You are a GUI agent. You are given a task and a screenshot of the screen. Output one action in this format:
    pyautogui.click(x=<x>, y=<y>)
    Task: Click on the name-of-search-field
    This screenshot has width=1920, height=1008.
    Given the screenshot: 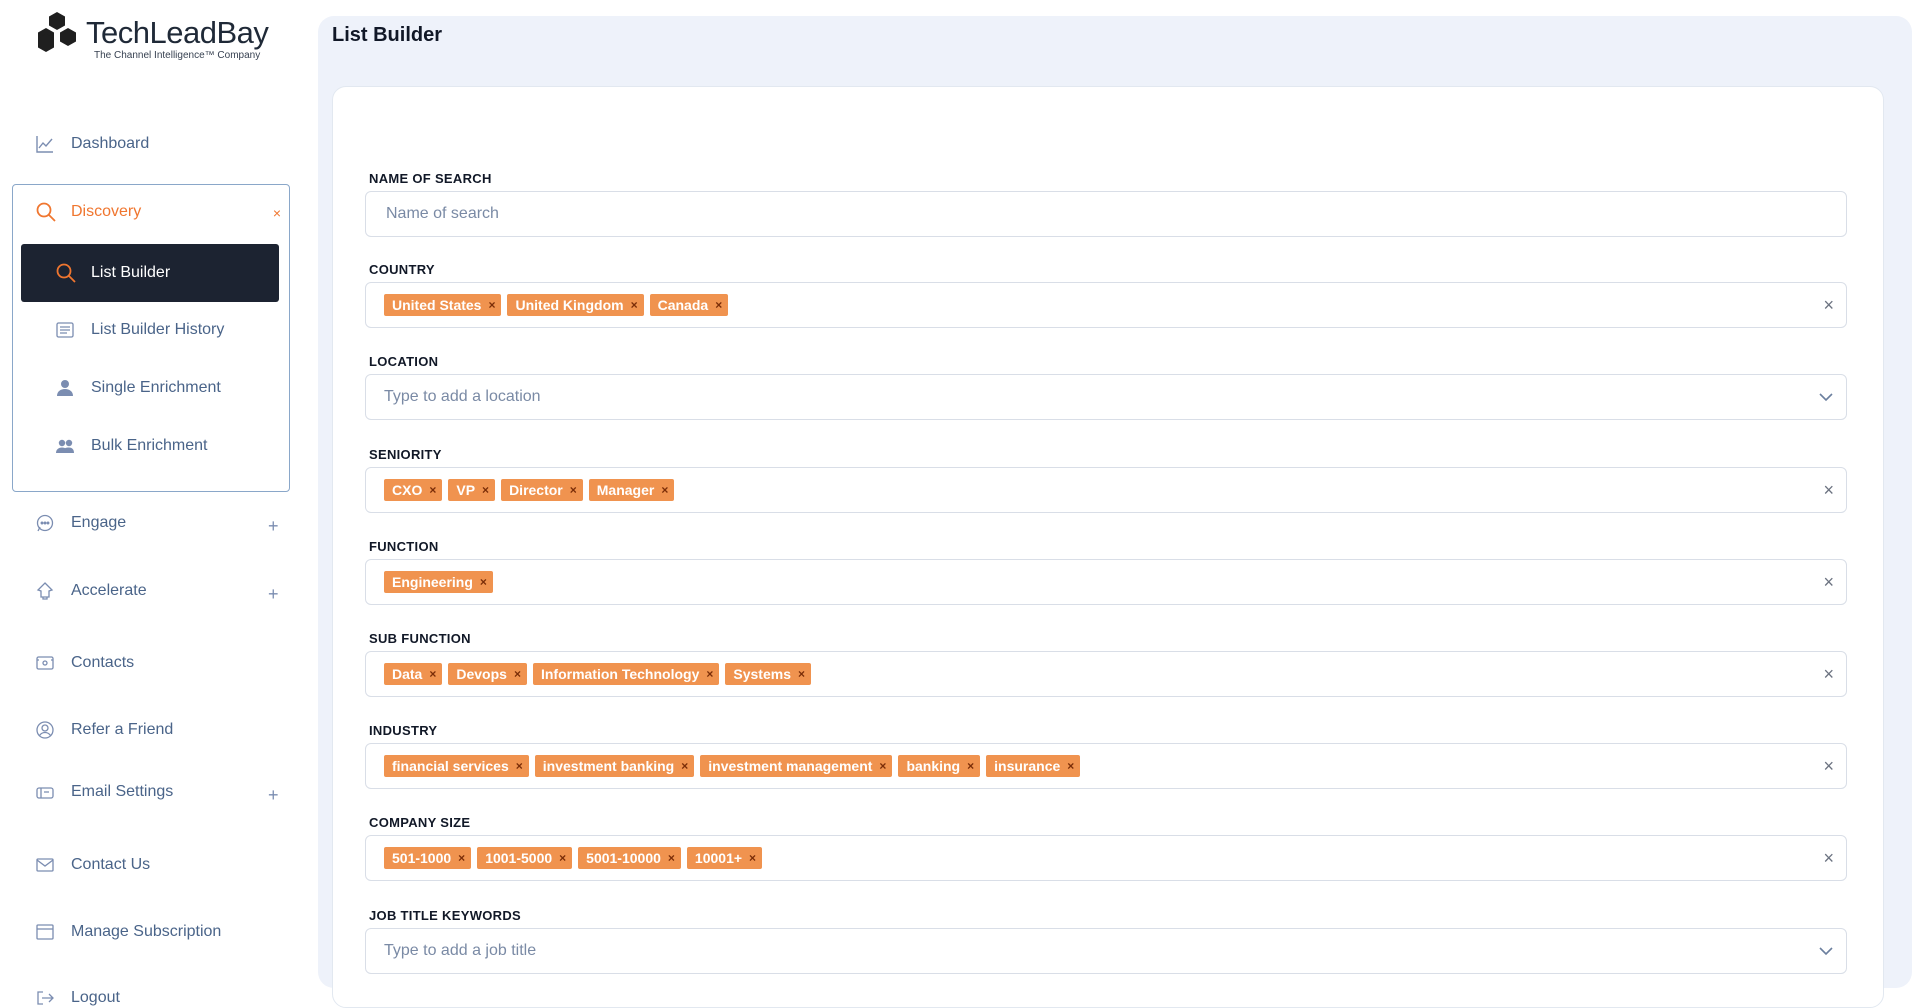 What is the action you would take?
    pyautogui.click(x=1106, y=214)
    